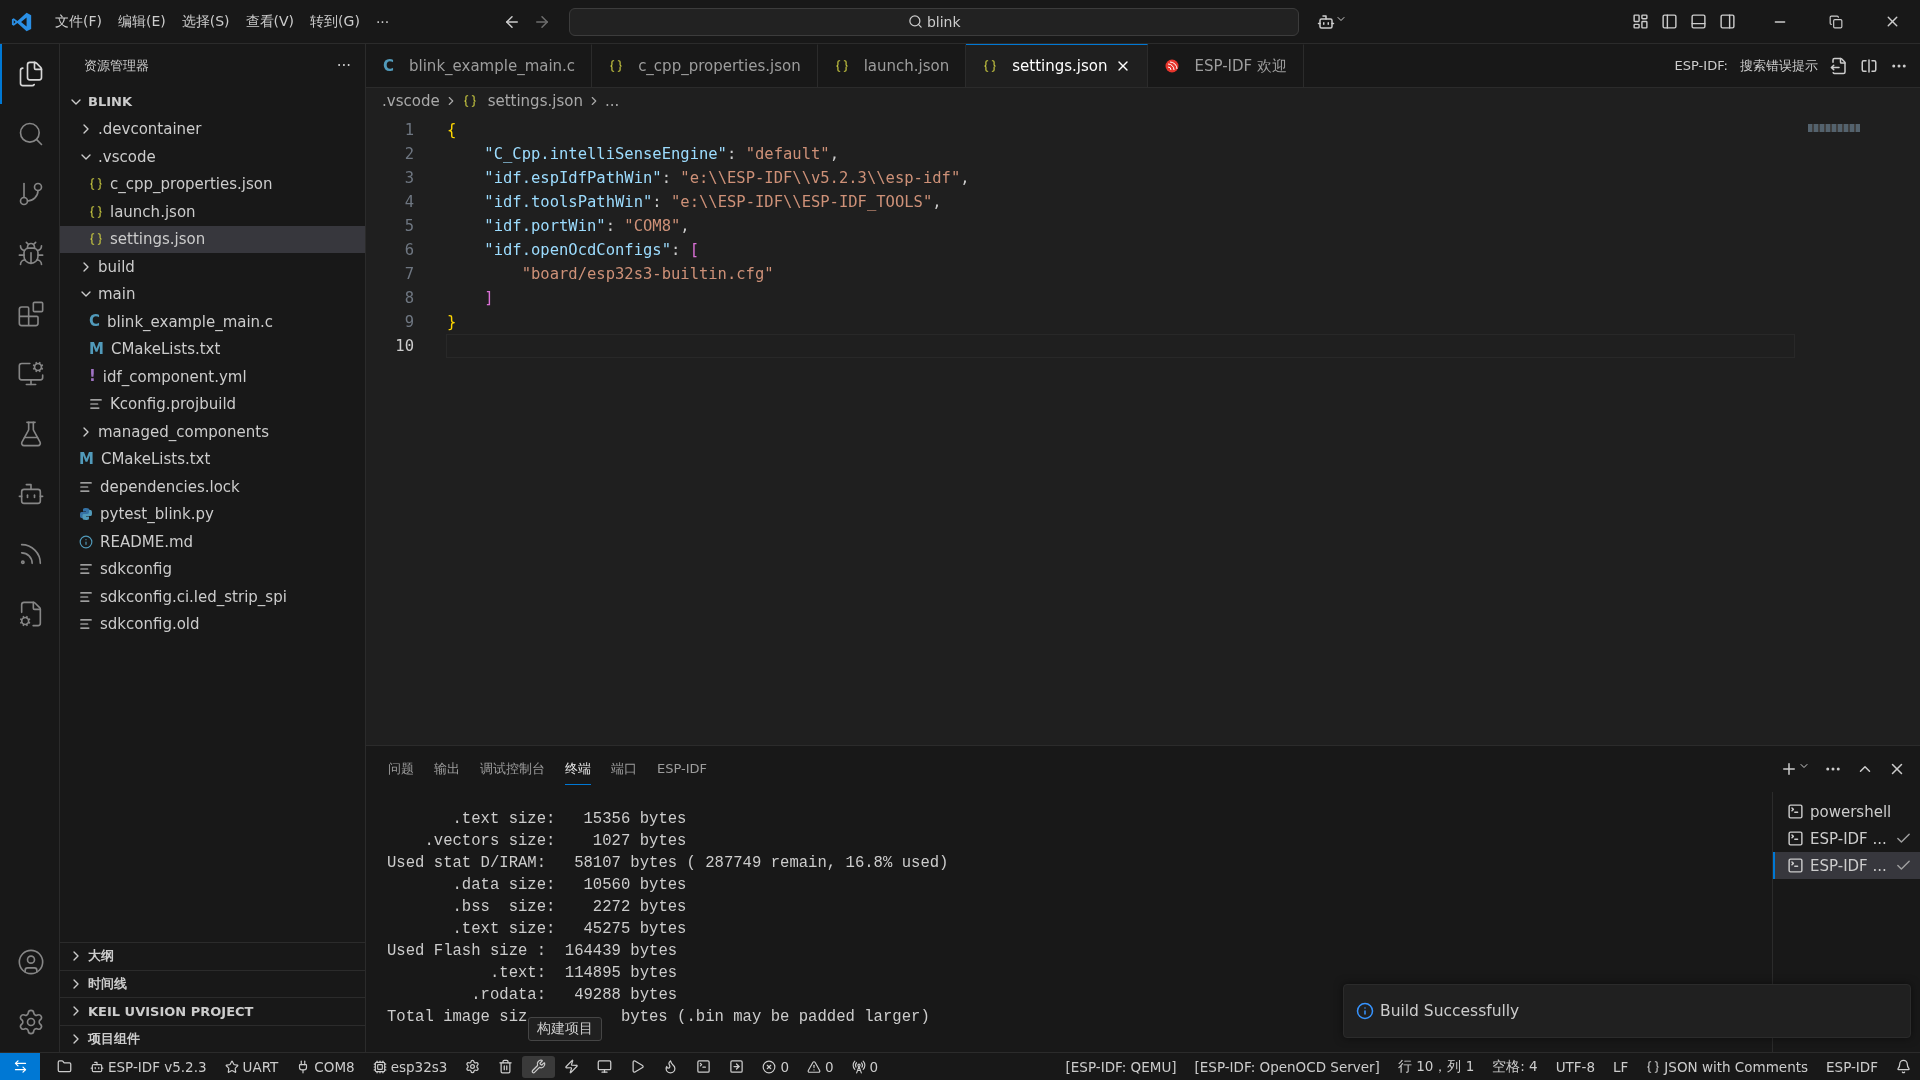 The image size is (1920, 1080). I want to click on panel-right-icon, so click(1727, 21).